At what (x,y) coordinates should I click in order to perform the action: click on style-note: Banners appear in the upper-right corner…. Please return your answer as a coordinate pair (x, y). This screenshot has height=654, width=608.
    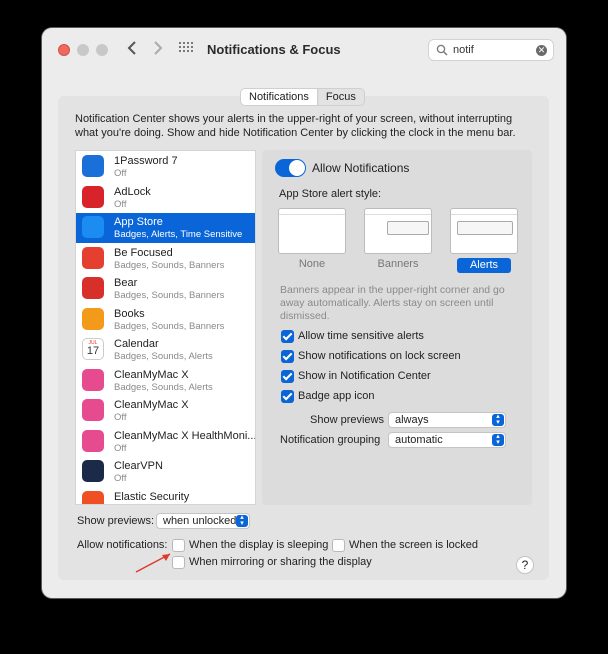
    Looking at the image, I should click on (392, 303).